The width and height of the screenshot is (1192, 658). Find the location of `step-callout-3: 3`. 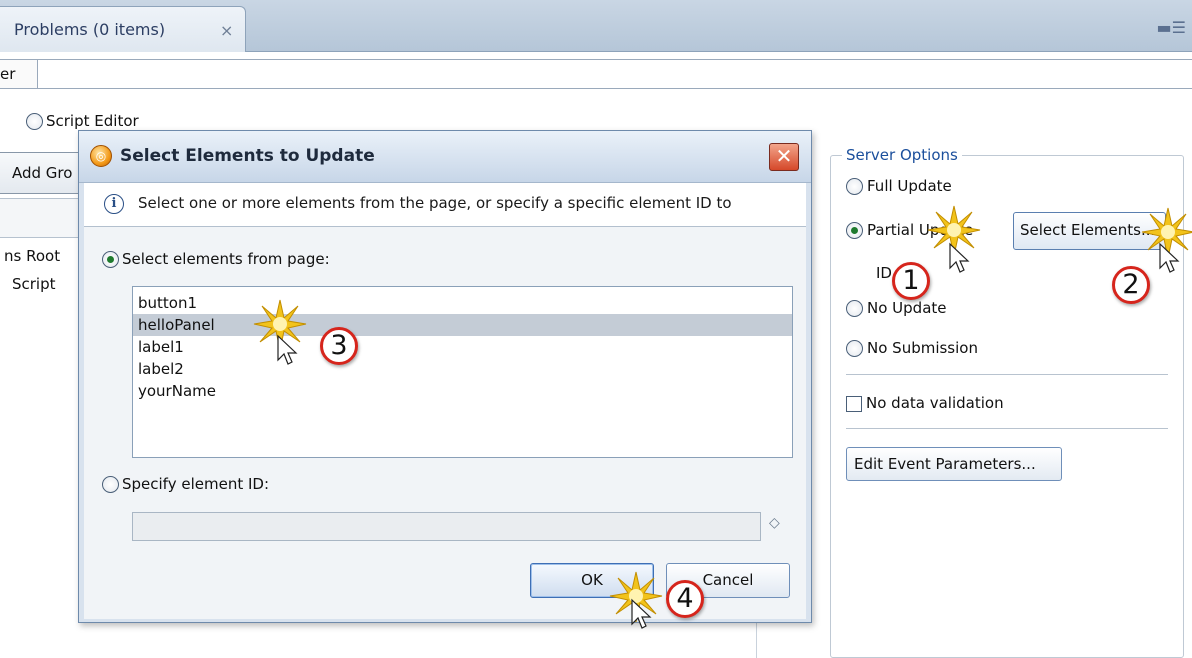

step-callout-3: 3 is located at coordinates (339, 346).